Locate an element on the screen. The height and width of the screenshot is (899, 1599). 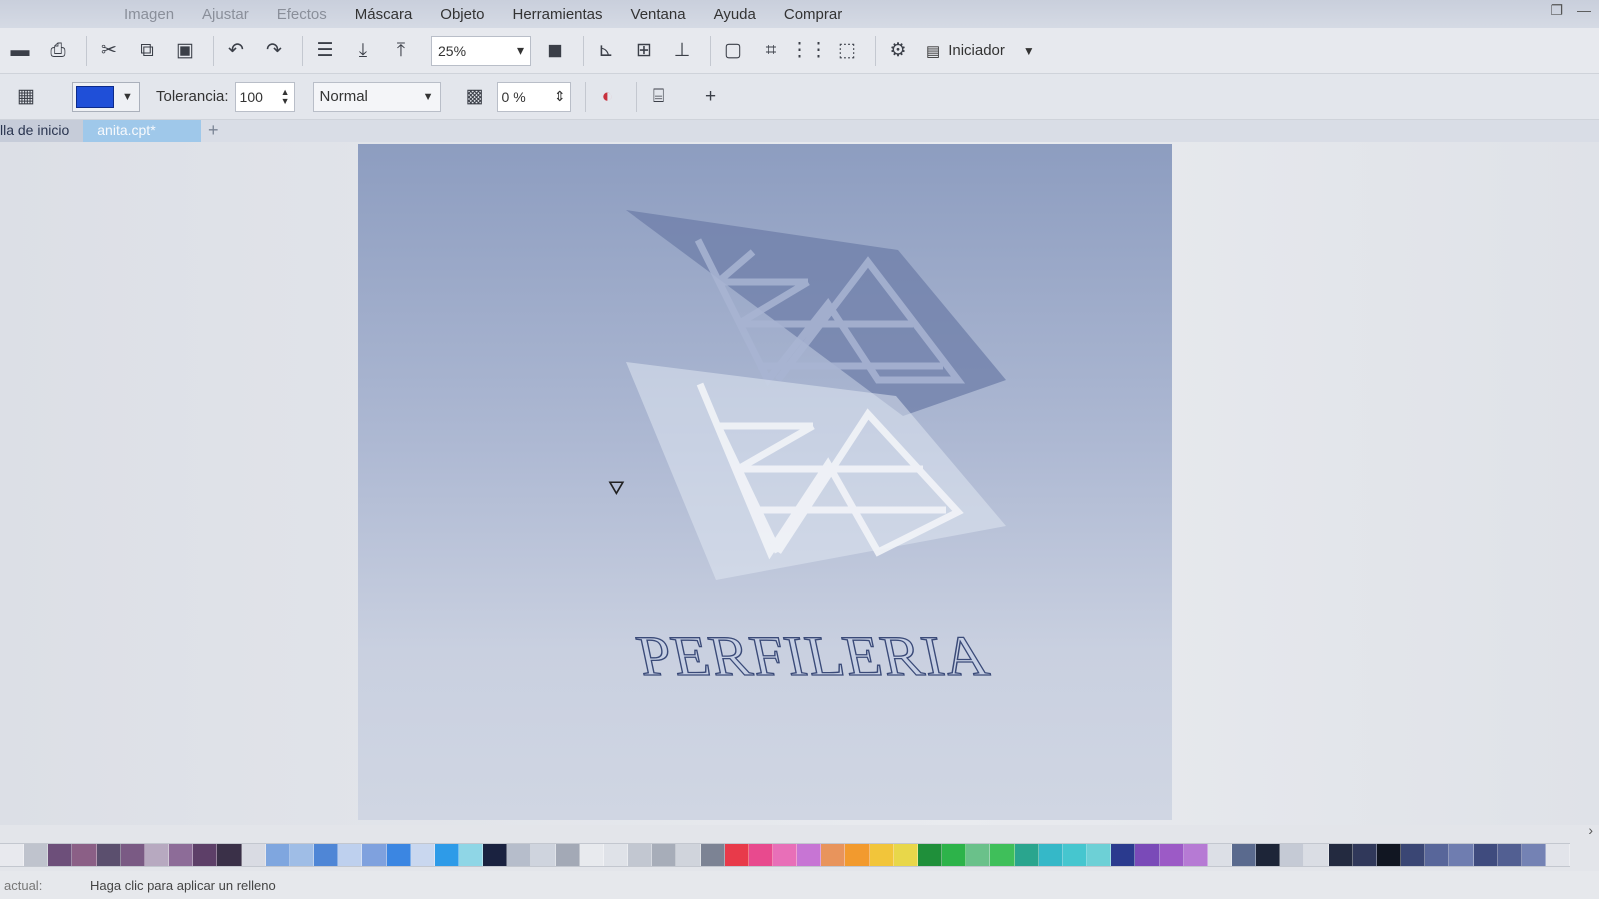
options-gear-icon: ⚙ is located at coordinates (898, 51).